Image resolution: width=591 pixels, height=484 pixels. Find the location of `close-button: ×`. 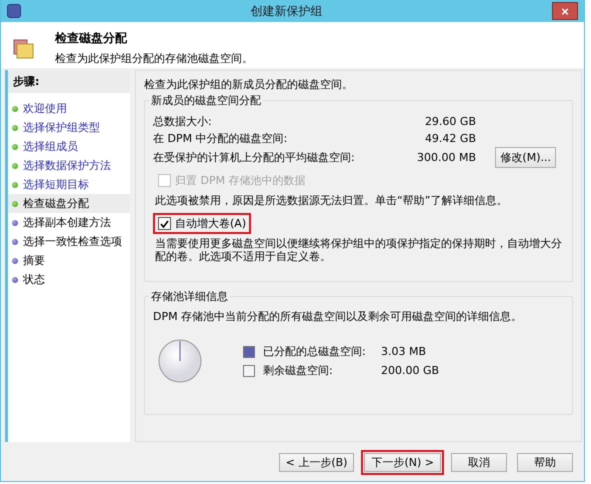

close-button: × is located at coordinates (565, 11).